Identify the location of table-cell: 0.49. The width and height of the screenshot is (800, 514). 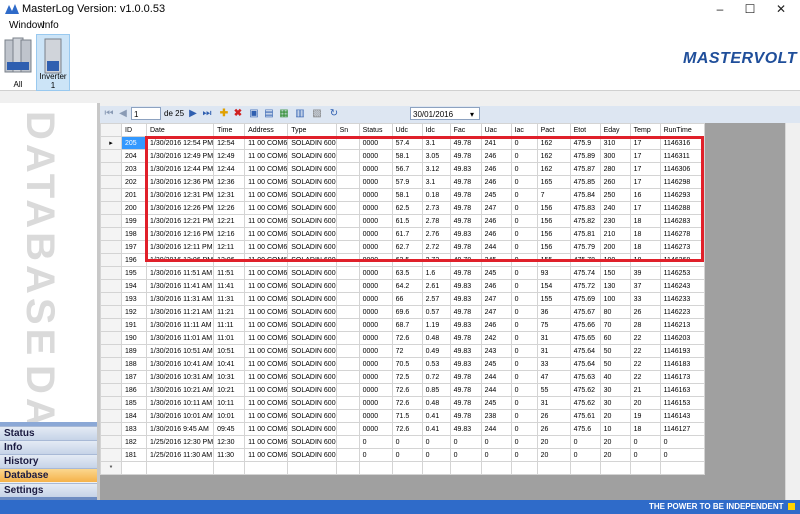
(436, 351).